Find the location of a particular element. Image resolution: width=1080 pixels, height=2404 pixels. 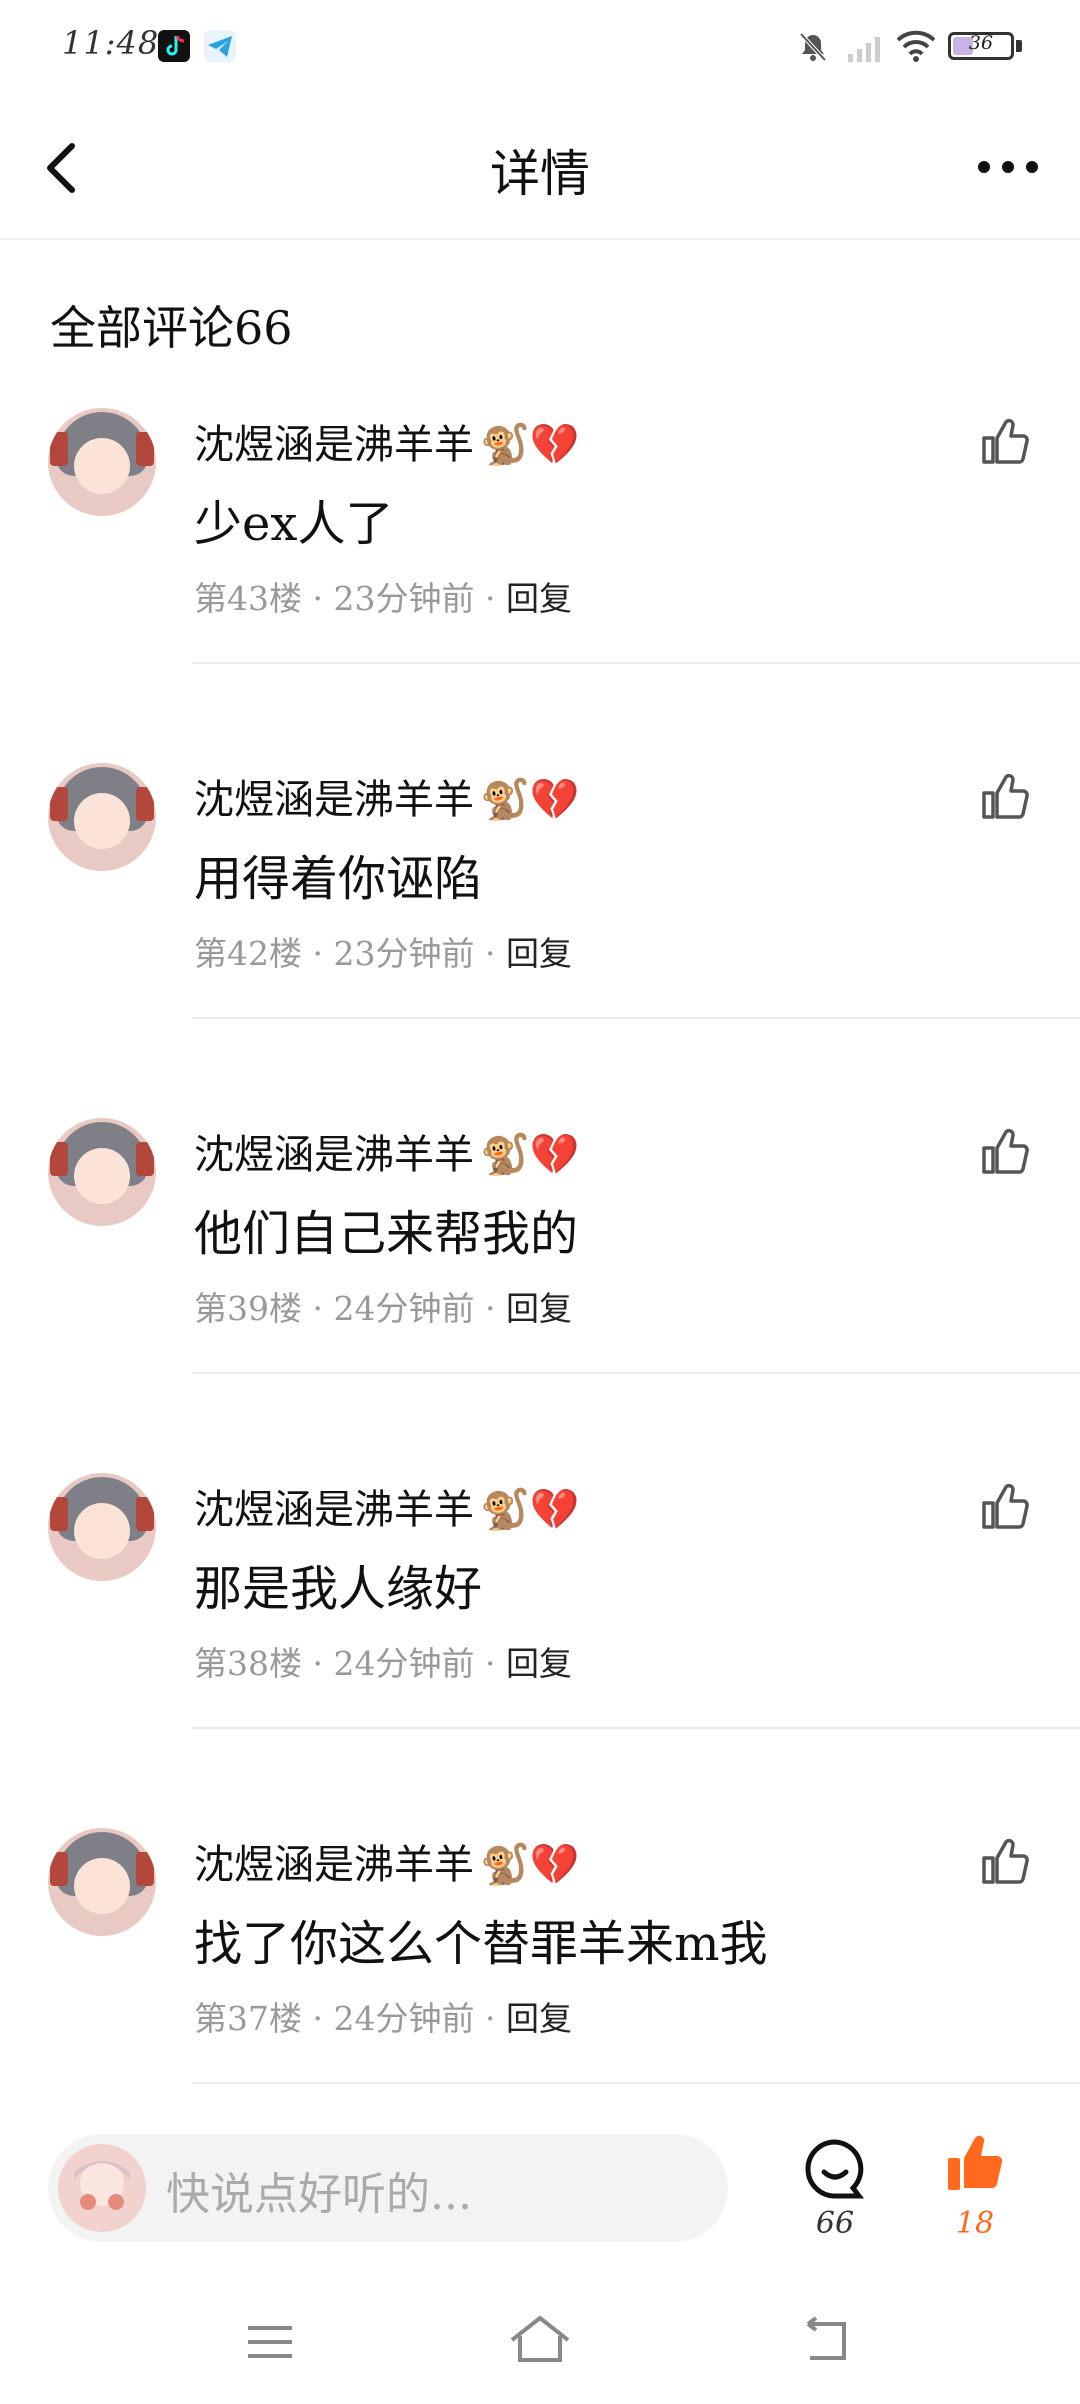

comment-floor: 第38楼 is located at coordinates (248, 1663).